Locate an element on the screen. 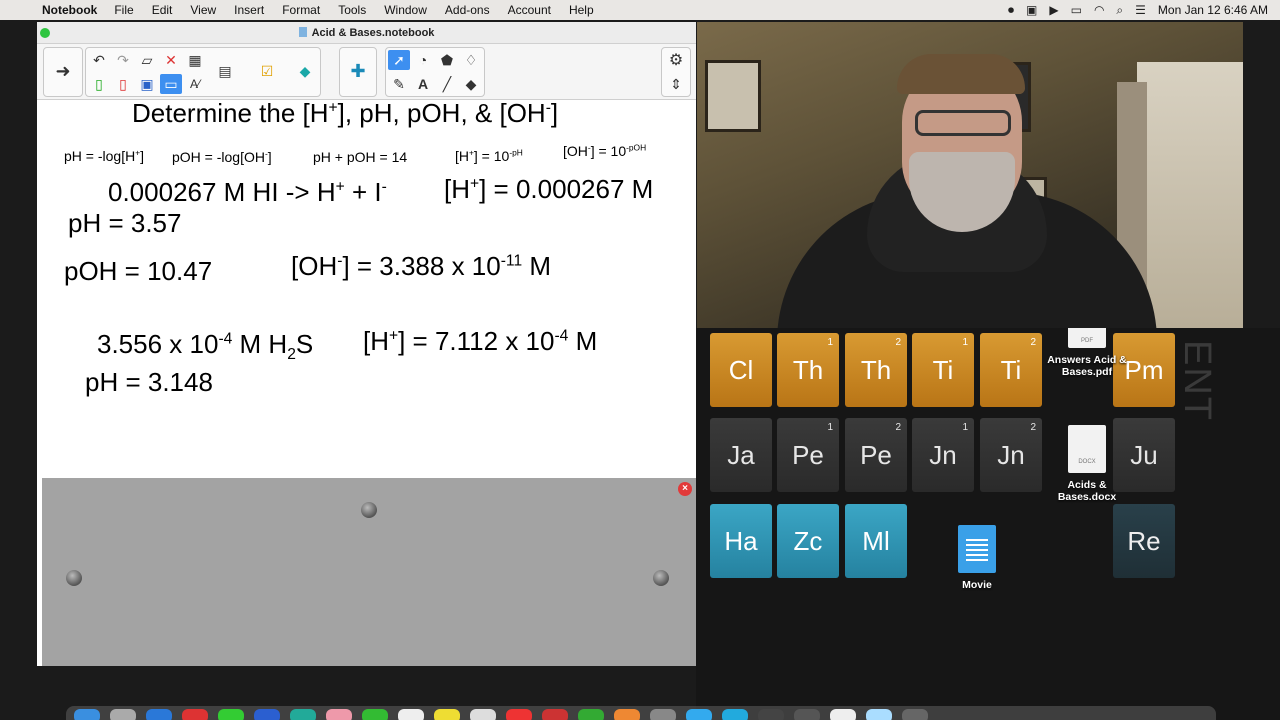 This screenshot has width=1280, height=720. document-camera-icon: ▤ is located at coordinates (225, 71).